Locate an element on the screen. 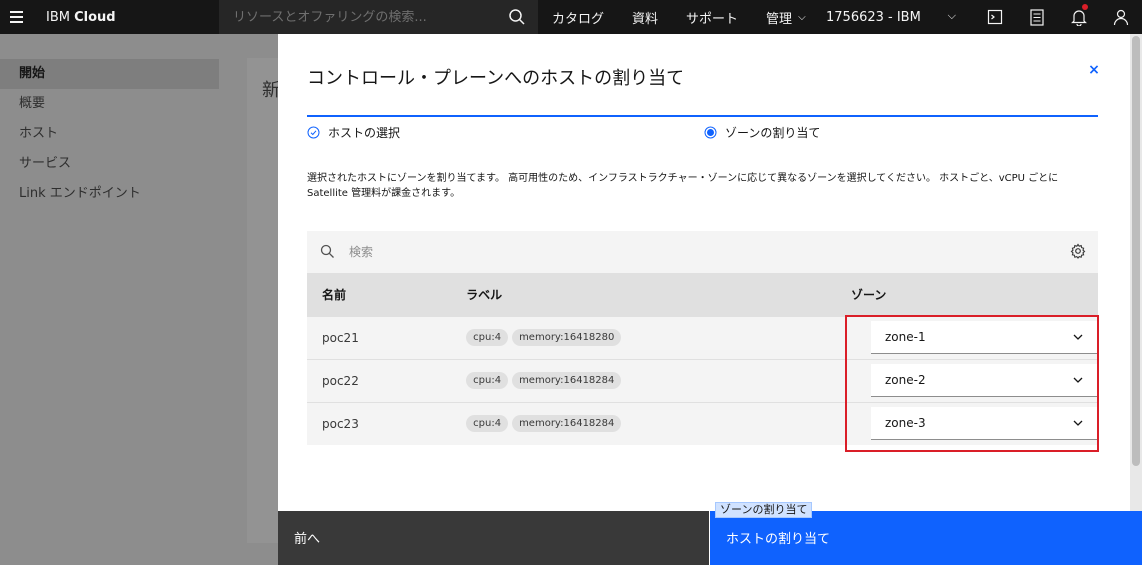 This screenshot has width=1142, height=565. checkmark-circle-icon is located at coordinates (313, 132).